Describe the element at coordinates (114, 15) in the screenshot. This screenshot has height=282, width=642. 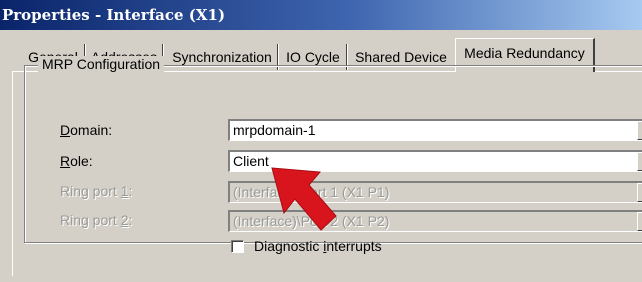
I see `window-title: Properties - Interface (X1)` at that location.